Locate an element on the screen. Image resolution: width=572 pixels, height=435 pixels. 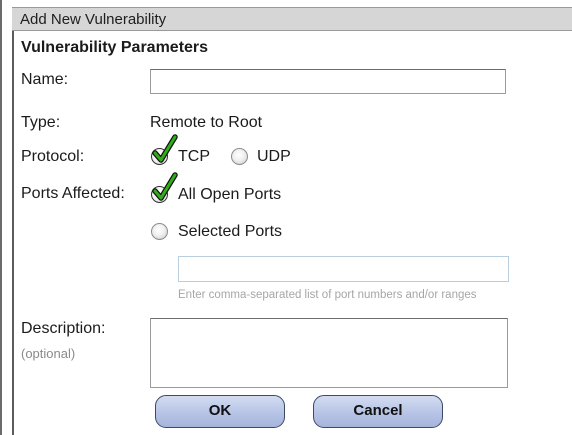
protocol-label: Protocol: is located at coordinates (53, 156).